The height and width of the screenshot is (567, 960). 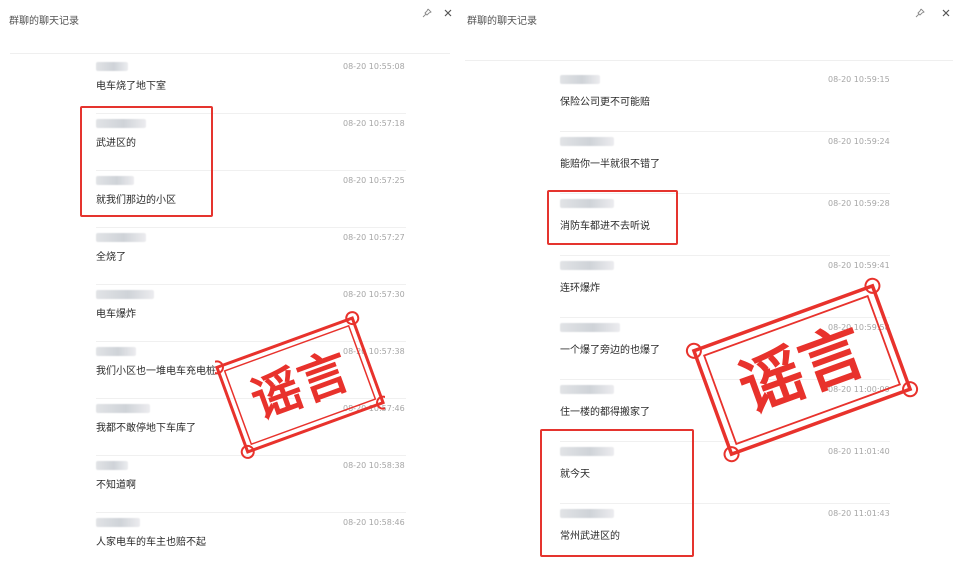 What do you see at coordinates (859, 203) in the screenshot?
I see `message-timestamp: 08-20 10:59:28` at bounding box center [859, 203].